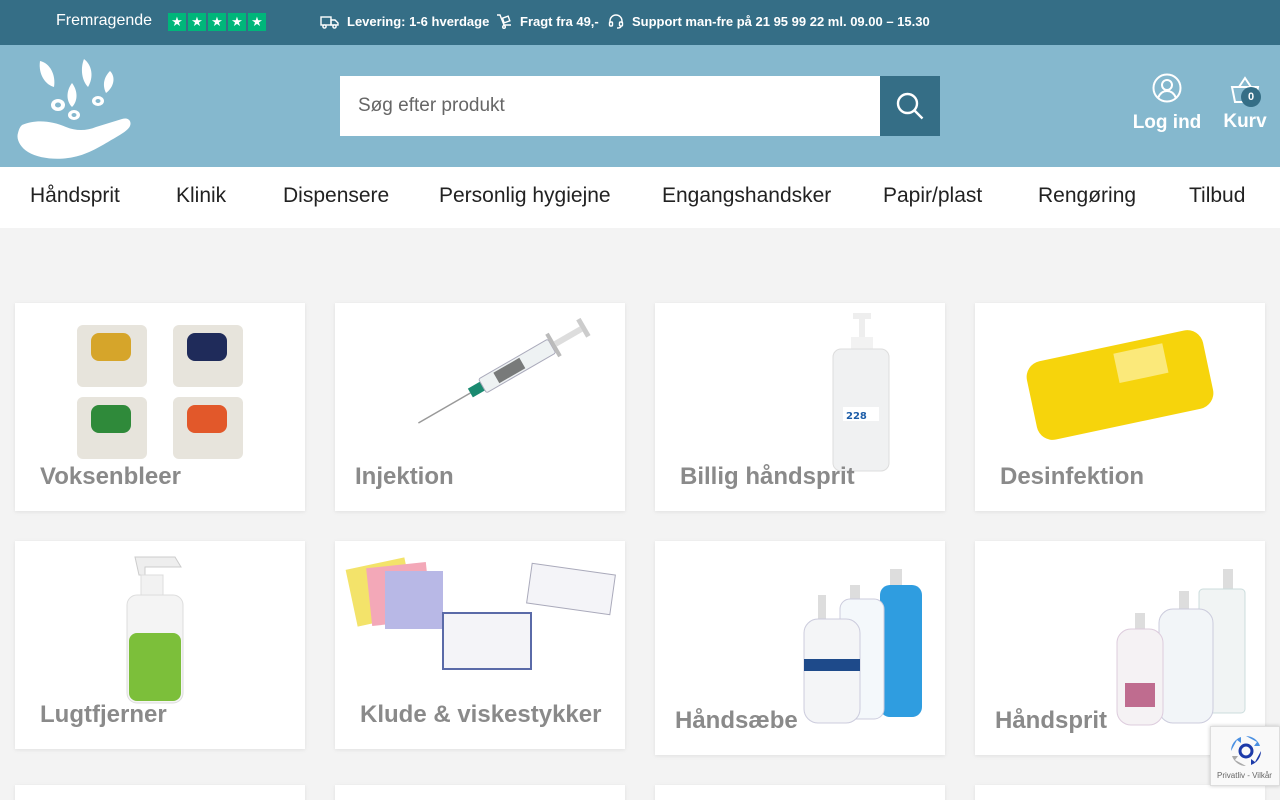 Image resolution: width=1280 pixels, height=800 pixels. What do you see at coordinates (1217, 196) in the screenshot?
I see `nav-item-tilbud: Tilbud` at bounding box center [1217, 196].